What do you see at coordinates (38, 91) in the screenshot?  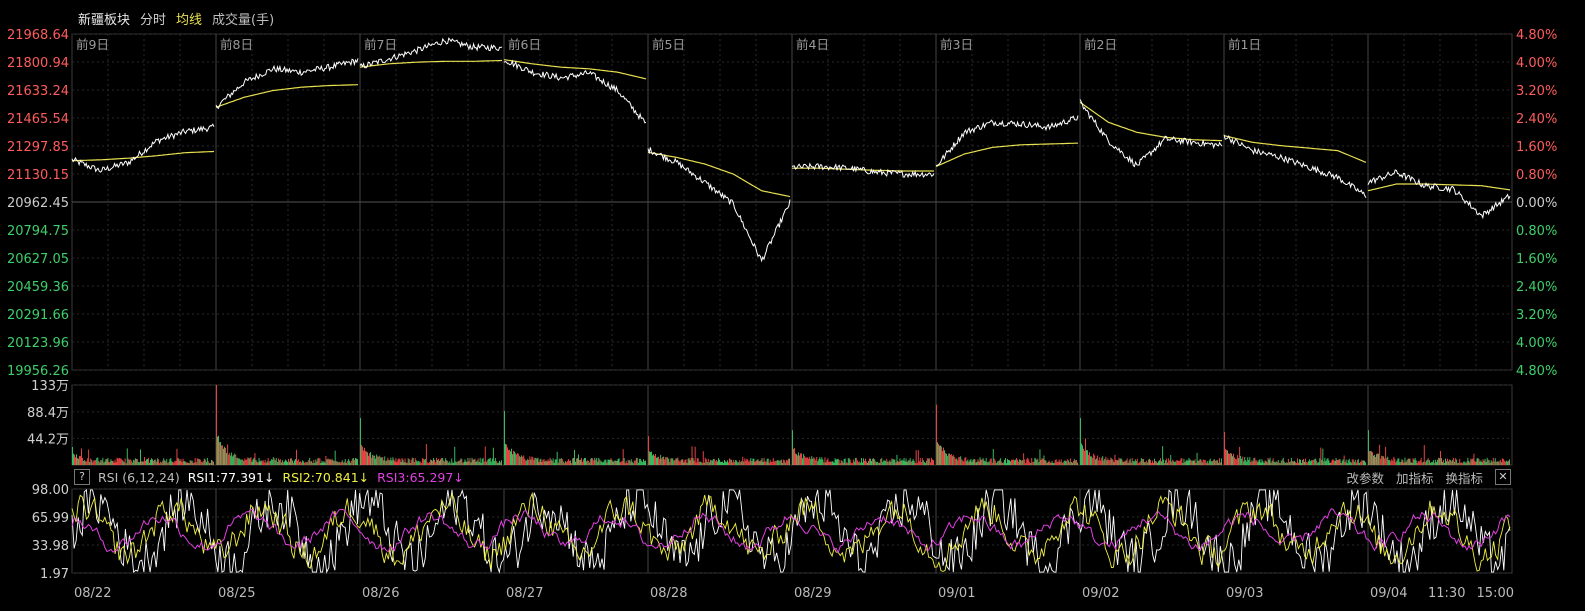 I see `price-tick-label: 21633.24` at bounding box center [38, 91].